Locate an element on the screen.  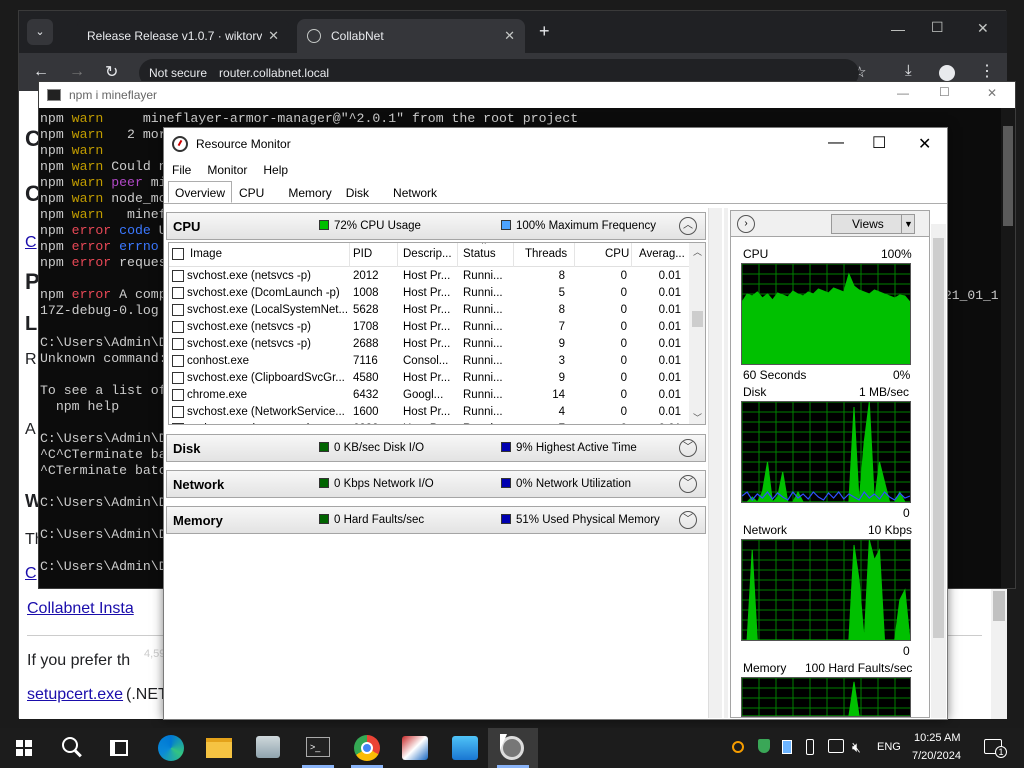
clock-time: 10:25 AM is located at coordinates (937, 738).